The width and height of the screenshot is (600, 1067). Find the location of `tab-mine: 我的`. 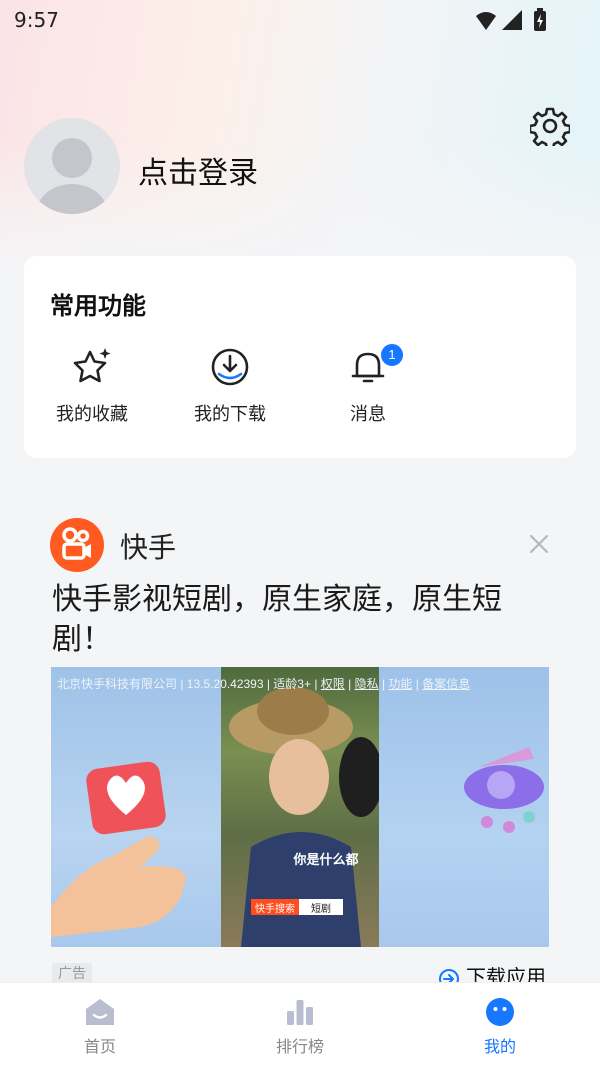

tab-mine: 我的 is located at coordinates (500, 1027).